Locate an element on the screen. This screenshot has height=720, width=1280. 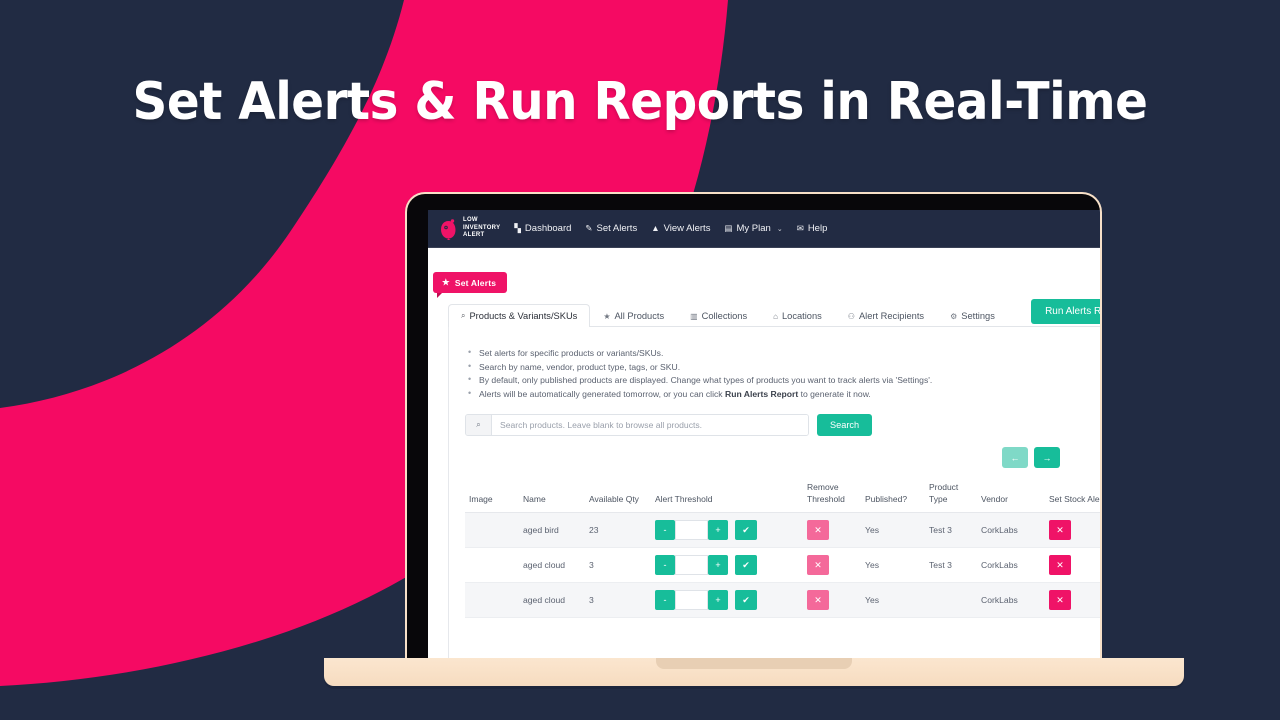
tab-all-products: ★ All Products is located at coordinates (633, 315).